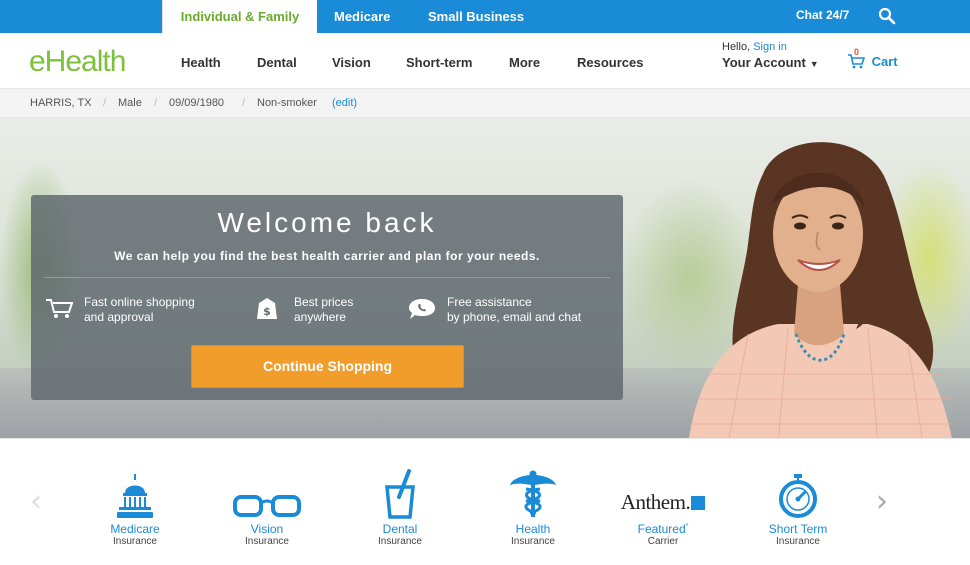 The image size is (970, 565). Describe the element at coordinates (287, 103) in the screenshot. I see `profile-smoker: Non-smoker` at that location.